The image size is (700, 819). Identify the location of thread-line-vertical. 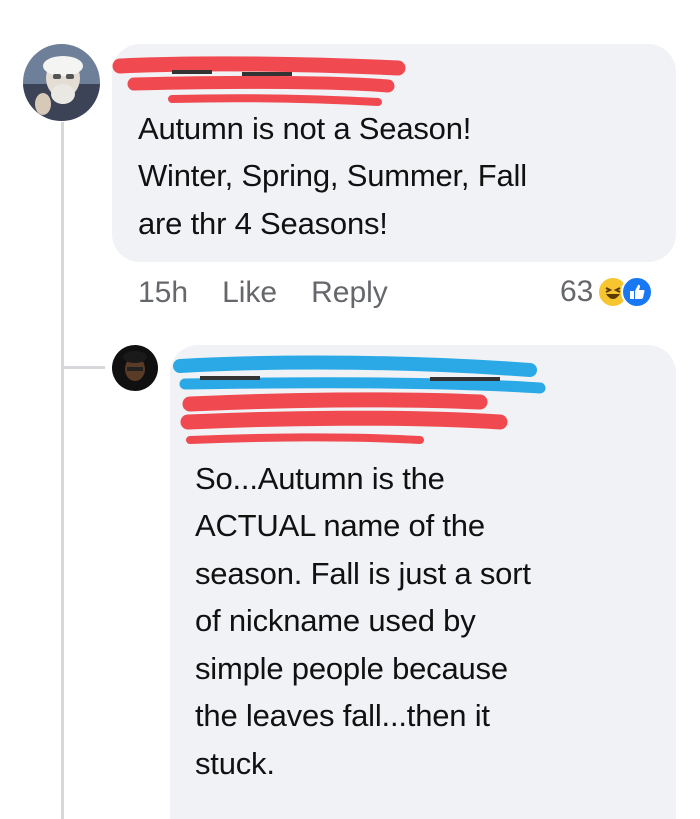
(62, 470).